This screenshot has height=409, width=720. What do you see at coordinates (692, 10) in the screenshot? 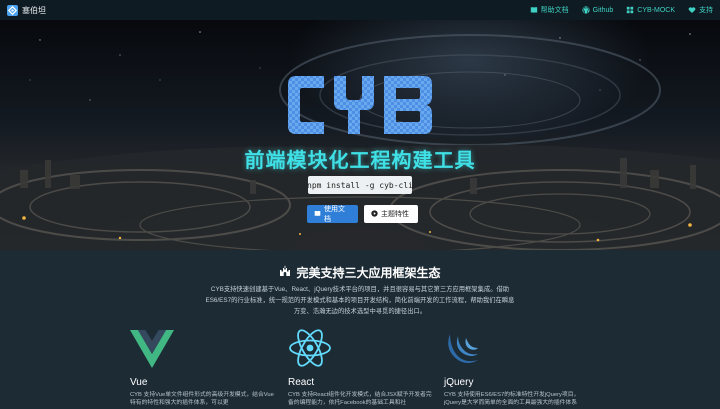
I see `heart-icon` at bounding box center [692, 10].